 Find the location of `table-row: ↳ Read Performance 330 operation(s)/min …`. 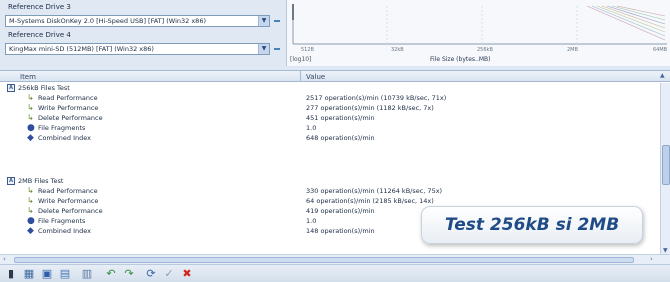

table-row: ↳ Read Performance 330 operation(s)/min … is located at coordinates (330, 191).